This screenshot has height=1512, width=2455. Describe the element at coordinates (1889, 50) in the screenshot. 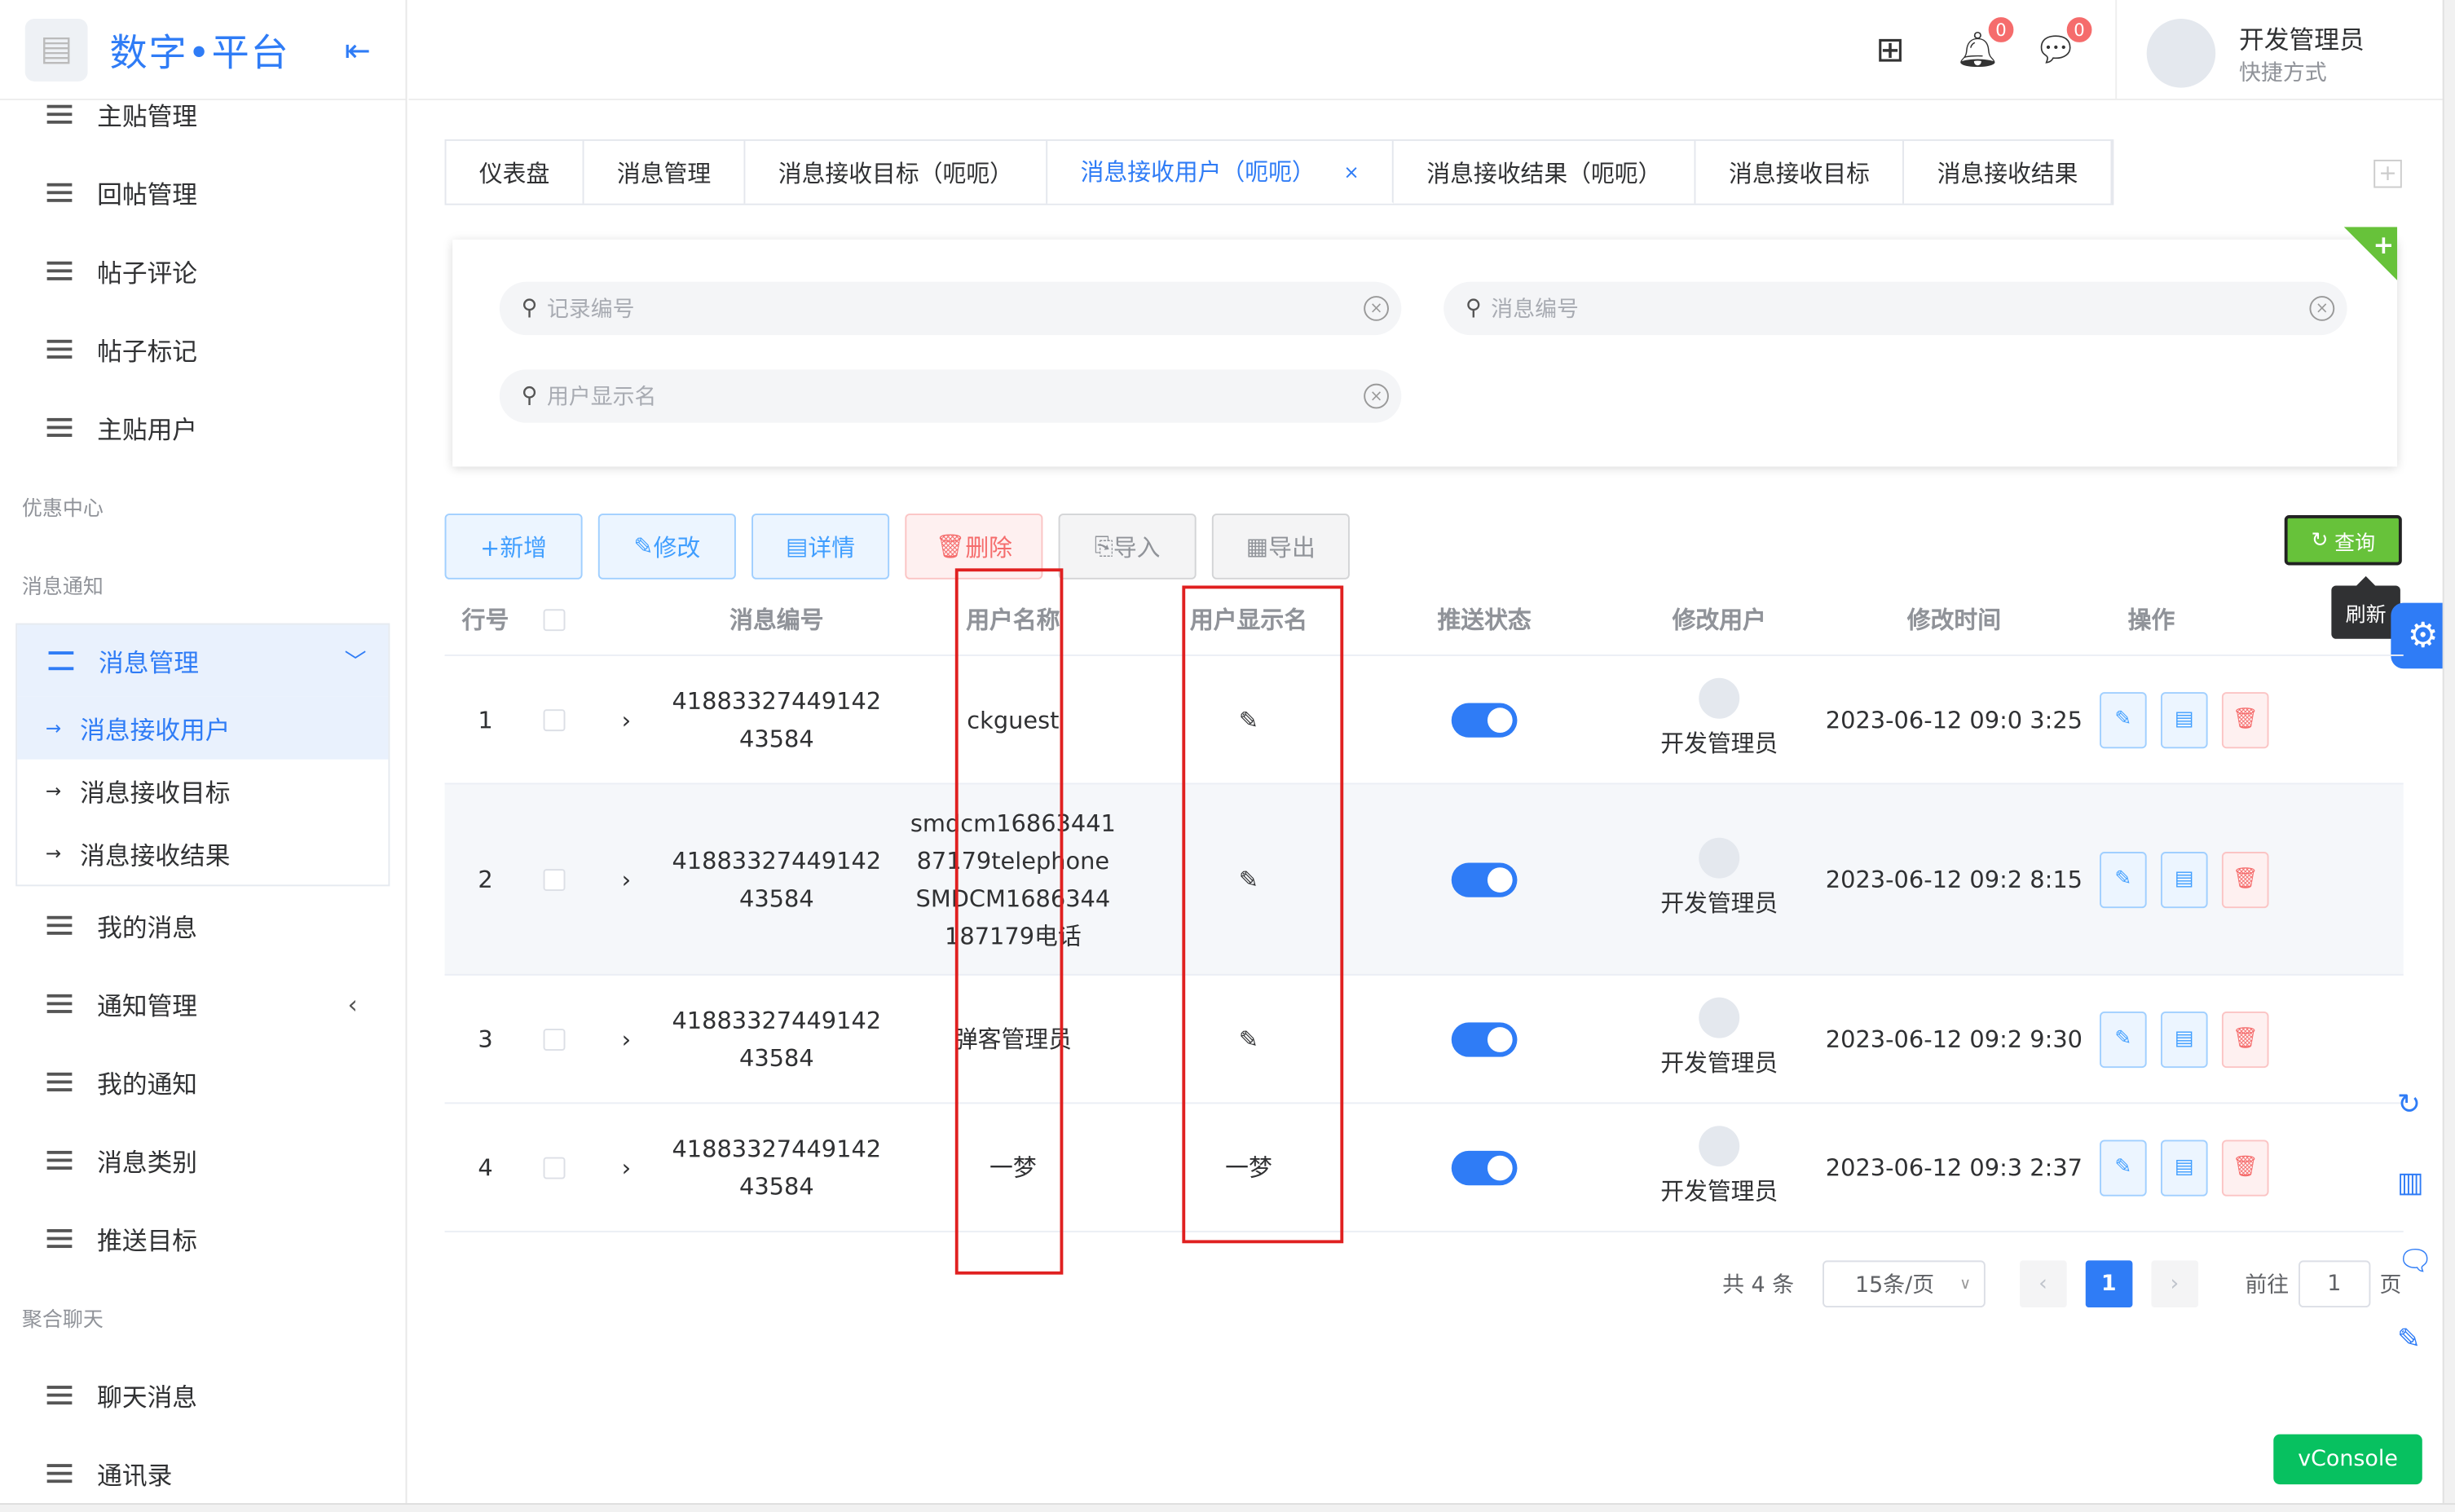

I see `apps-grid-icon: ⊞` at that location.